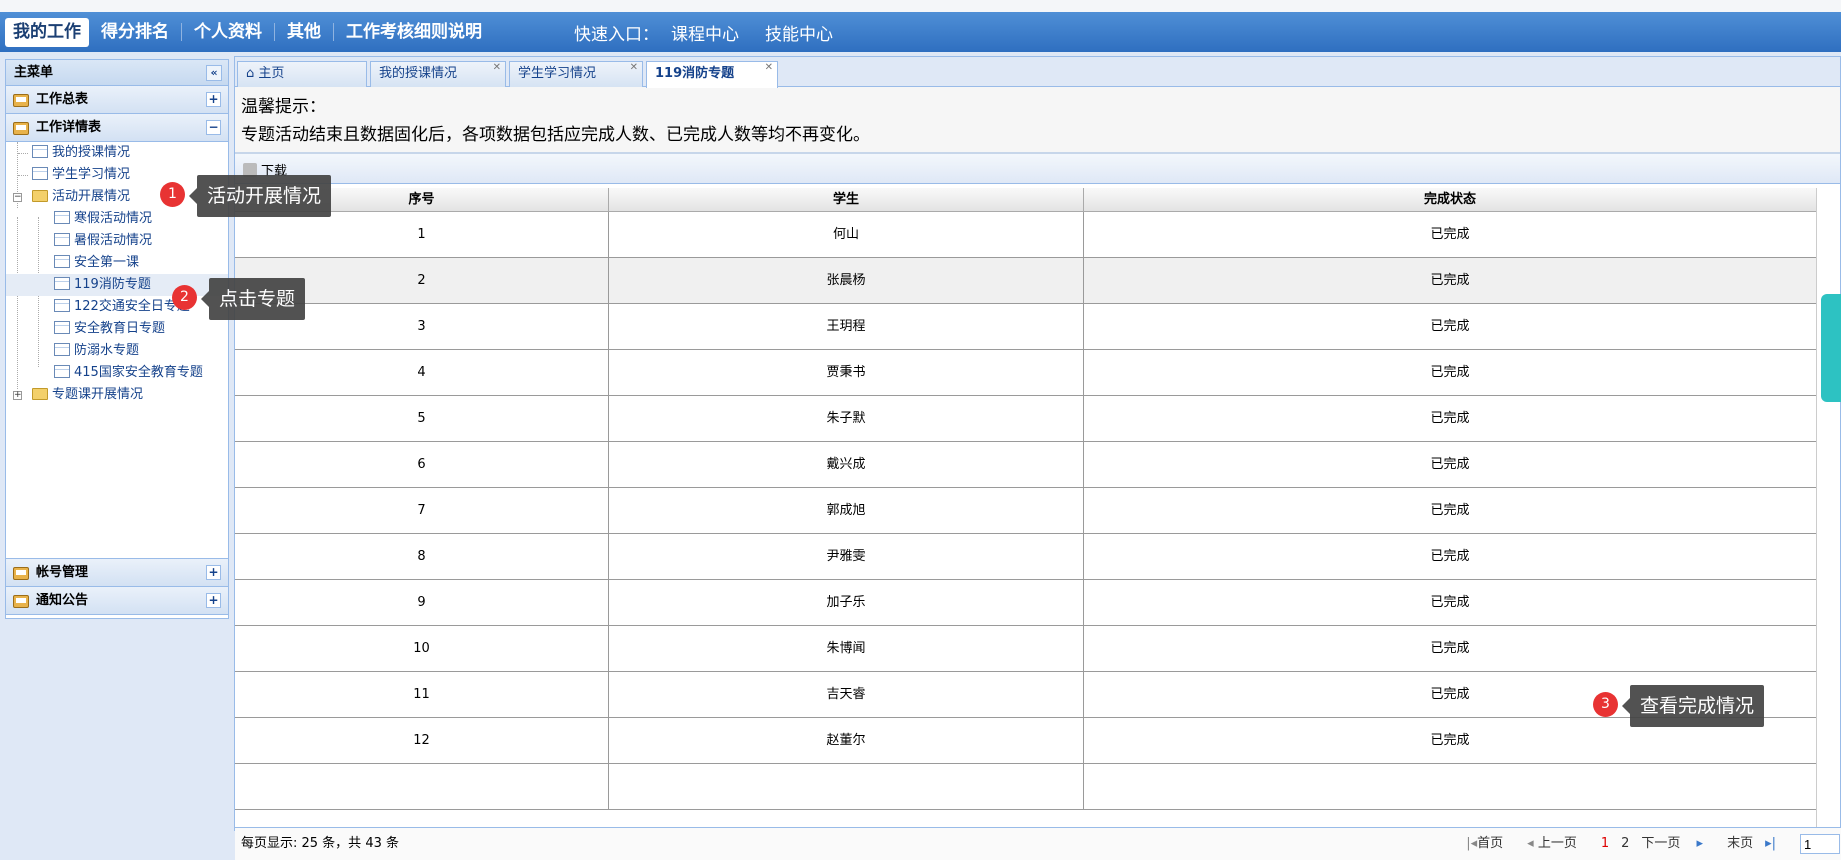  Describe the element at coordinates (1026, 649) in the screenshot. I see `table-row: 10 朱博闻 已完成` at that location.